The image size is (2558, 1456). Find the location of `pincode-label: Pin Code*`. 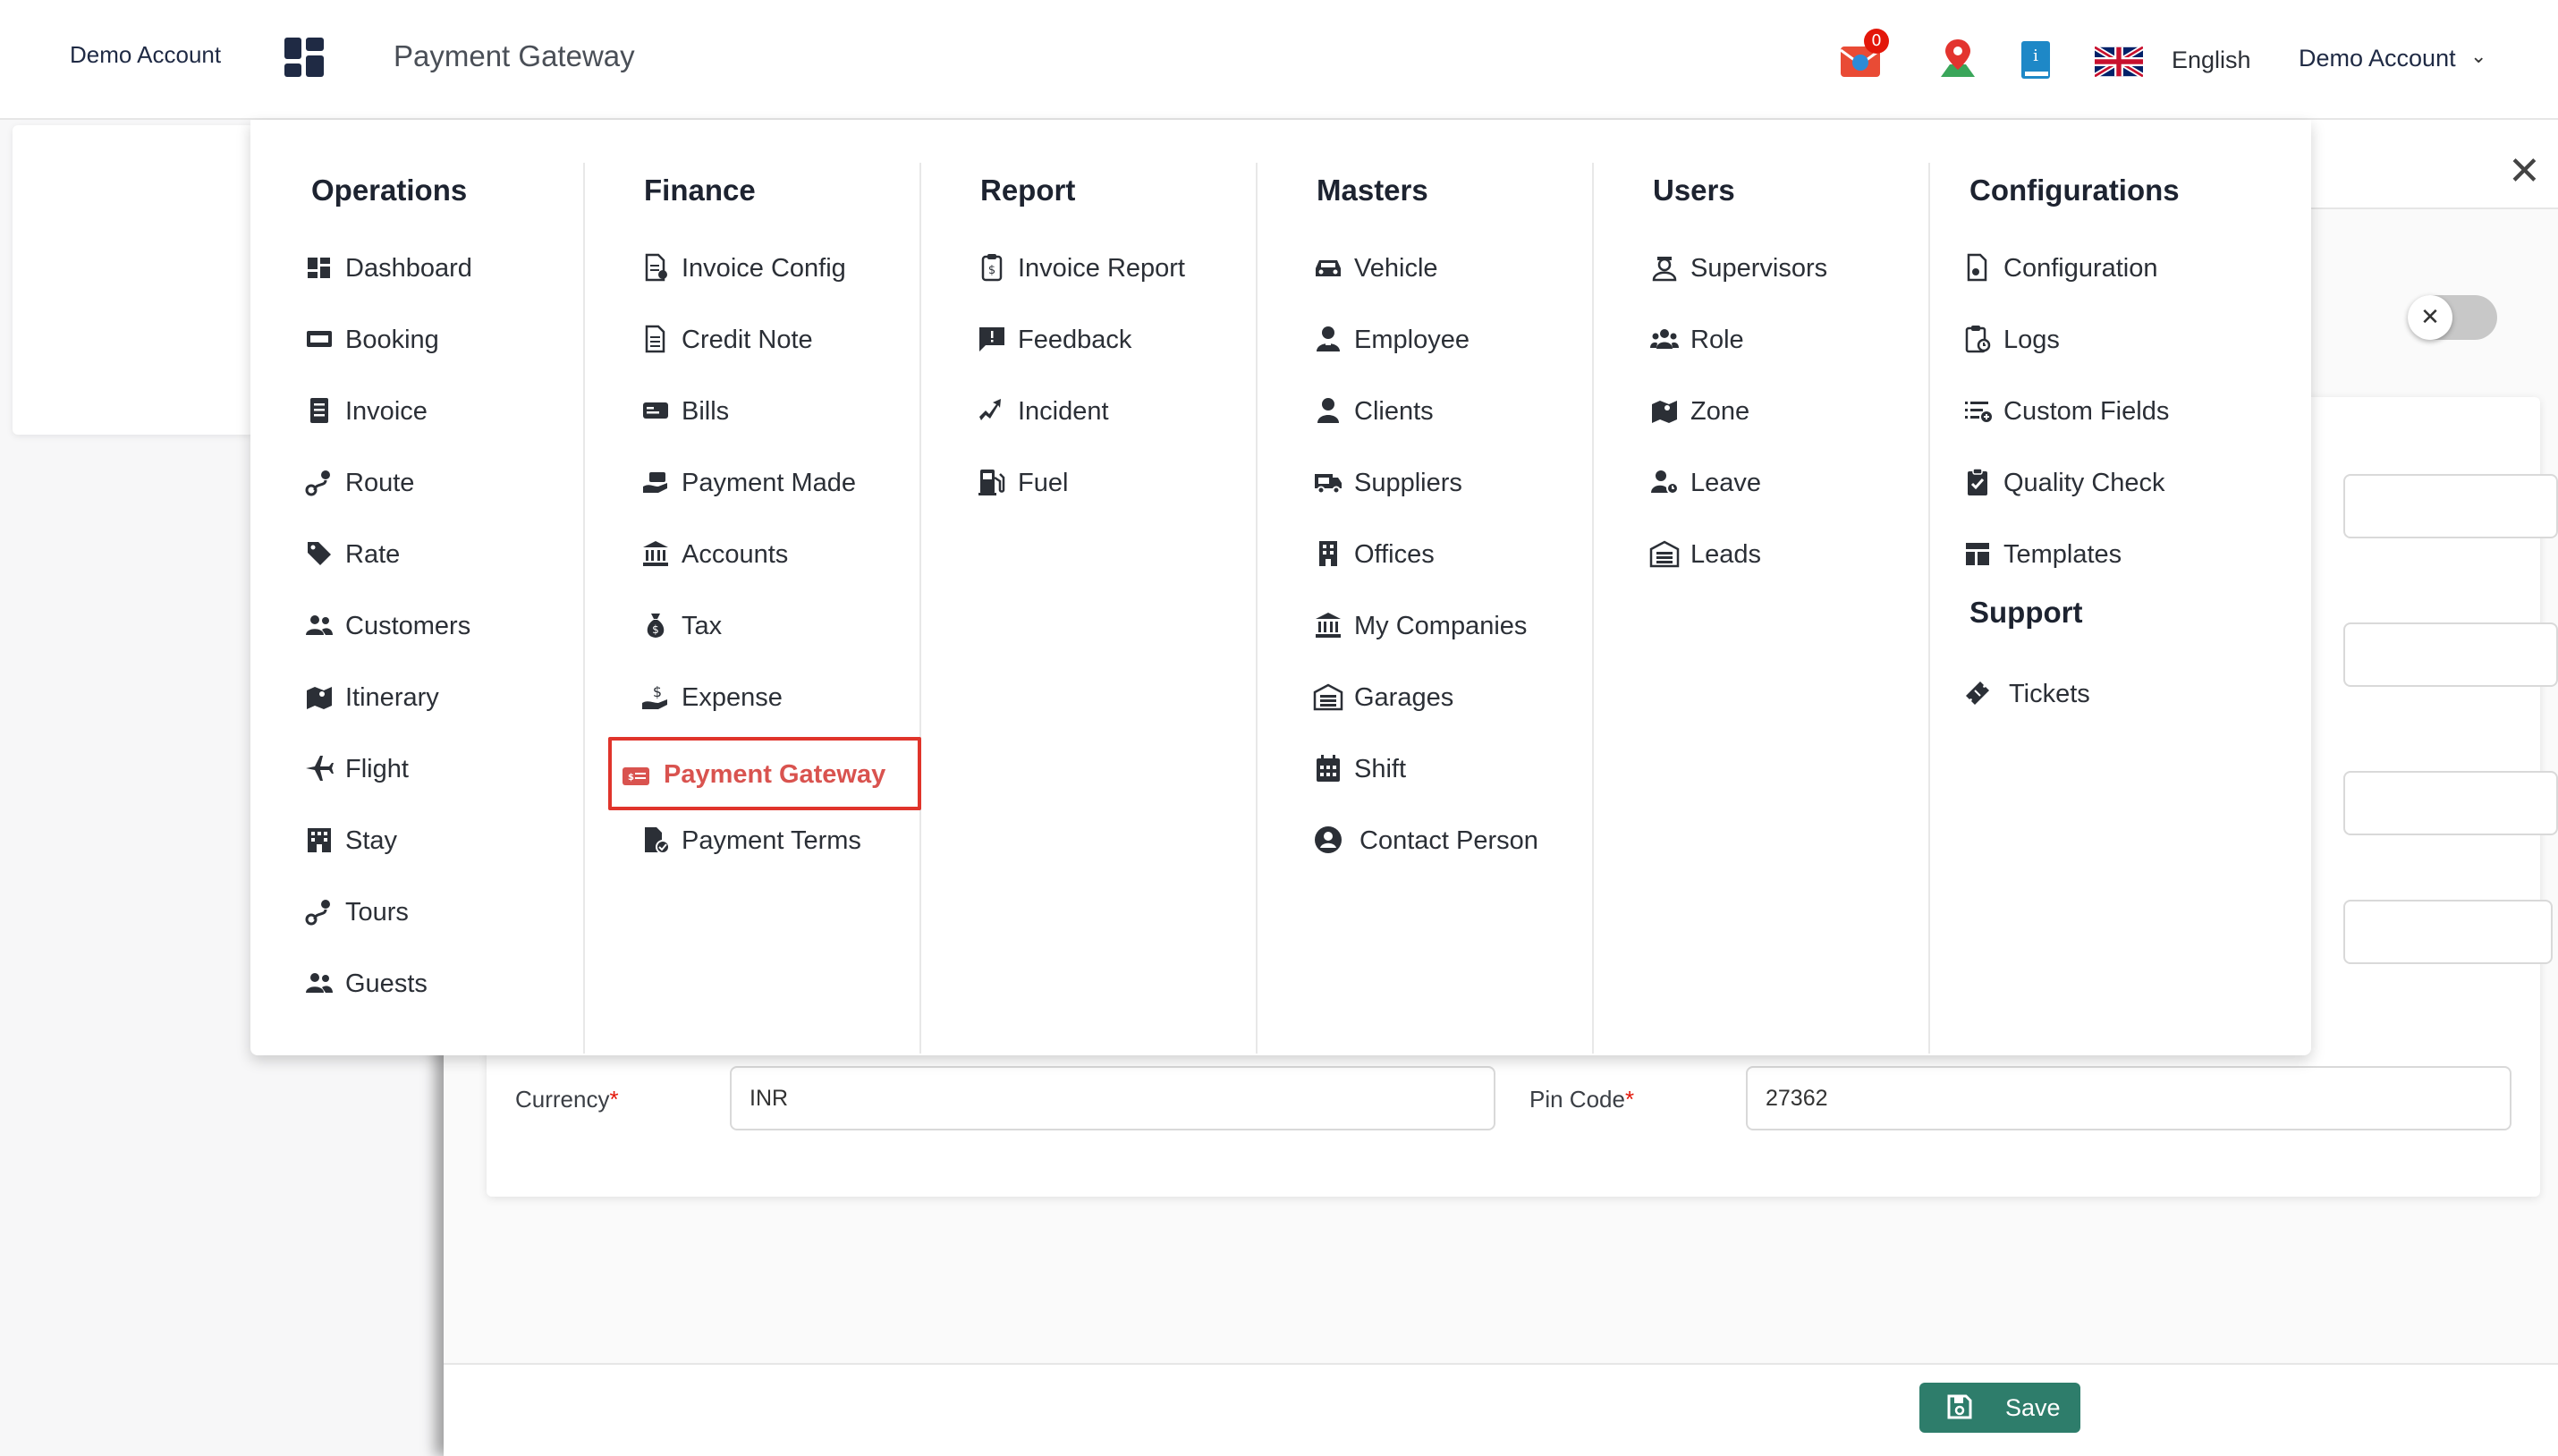

pincode-label: Pin Code* is located at coordinates (1582, 1099).